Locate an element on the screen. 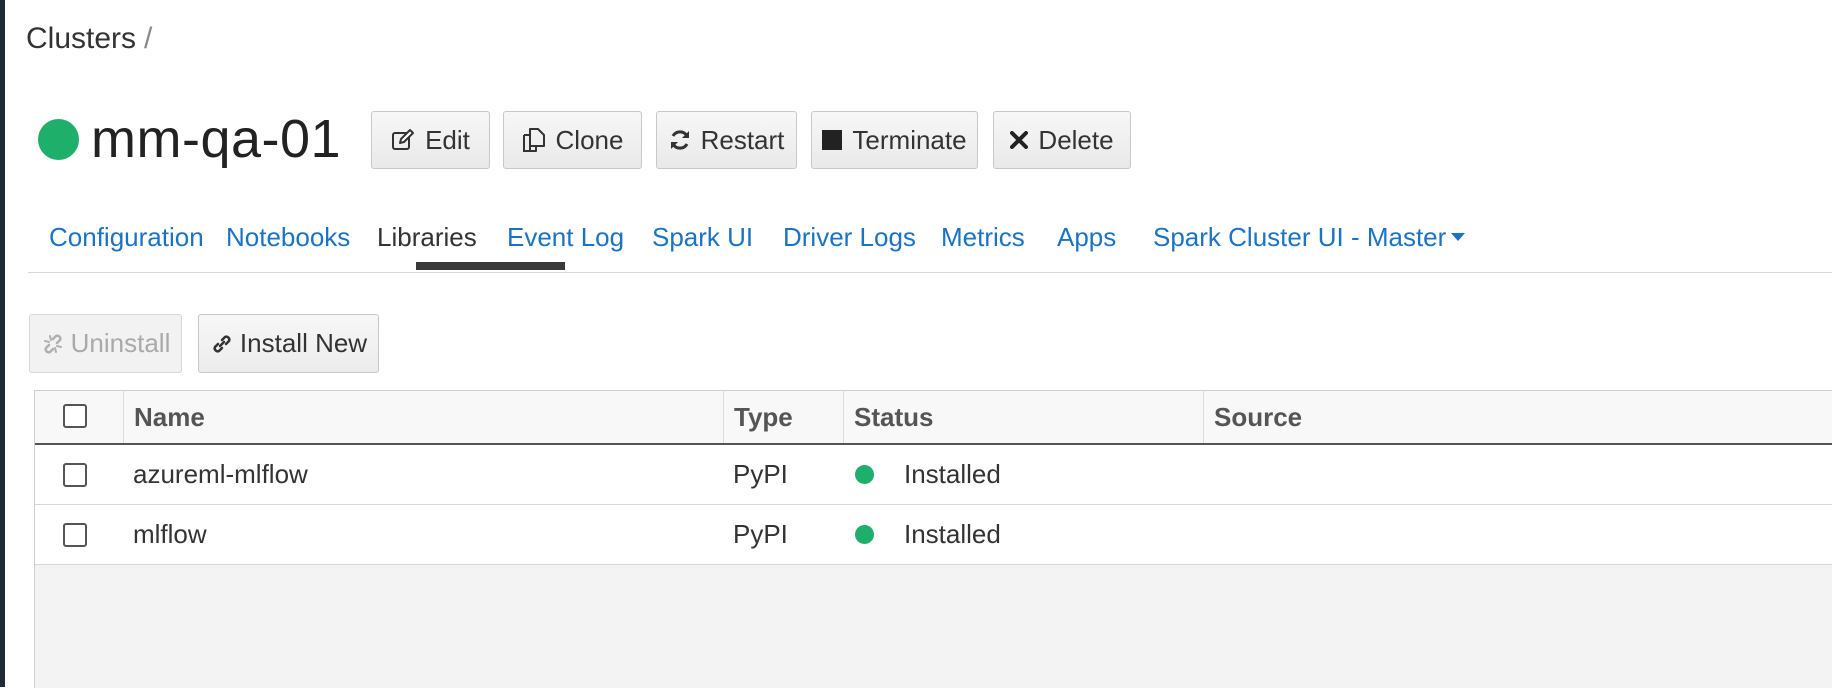 This screenshot has width=1832, height=688. column-header-type: Type is located at coordinates (783, 417).